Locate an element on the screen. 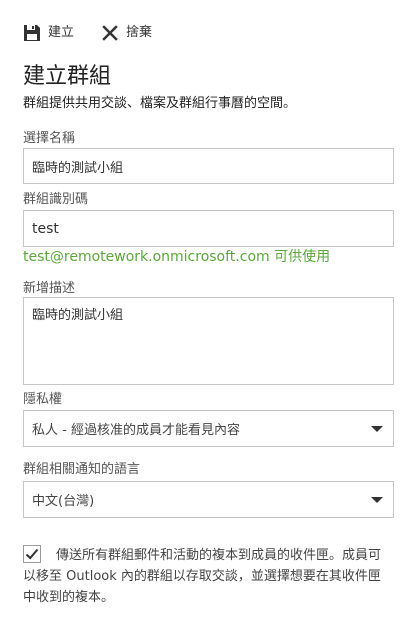  save-icon is located at coordinates (32, 33).